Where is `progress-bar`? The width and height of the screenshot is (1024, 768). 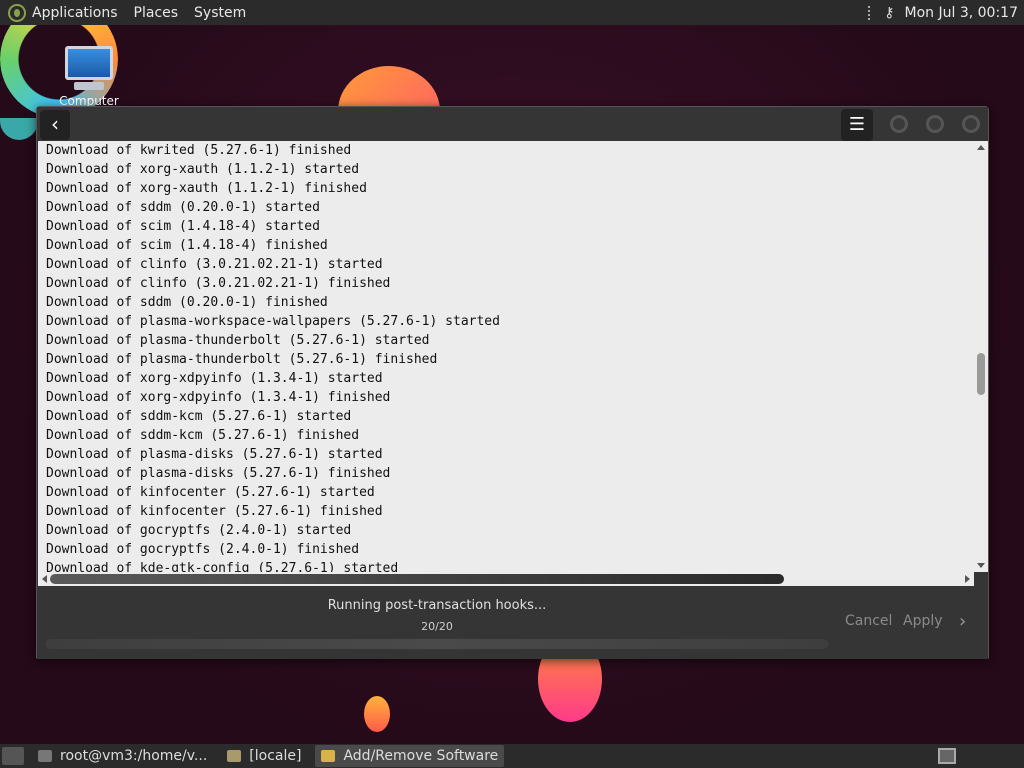 progress-bar is located at coordinates (437, 644).